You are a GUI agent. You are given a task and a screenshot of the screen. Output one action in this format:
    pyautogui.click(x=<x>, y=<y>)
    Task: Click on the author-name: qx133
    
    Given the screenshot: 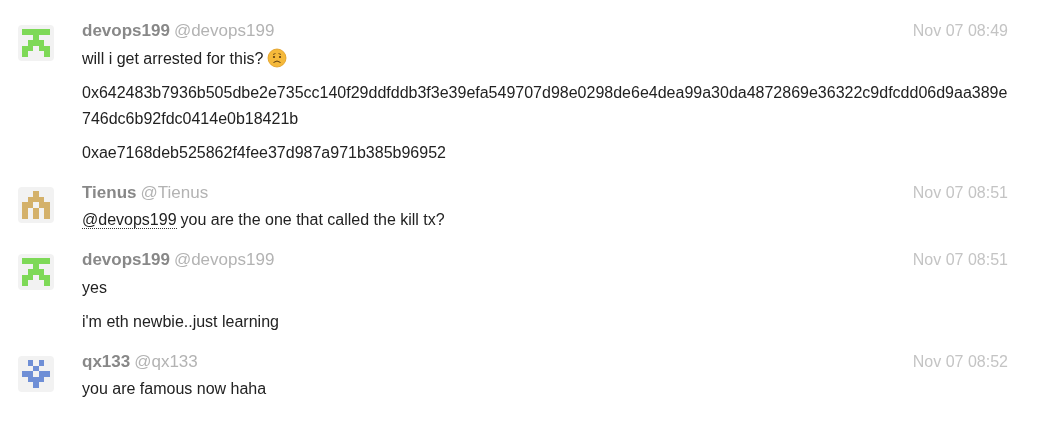 What is the action you would take?
    pyautogui.click(x=106, y=361)
    